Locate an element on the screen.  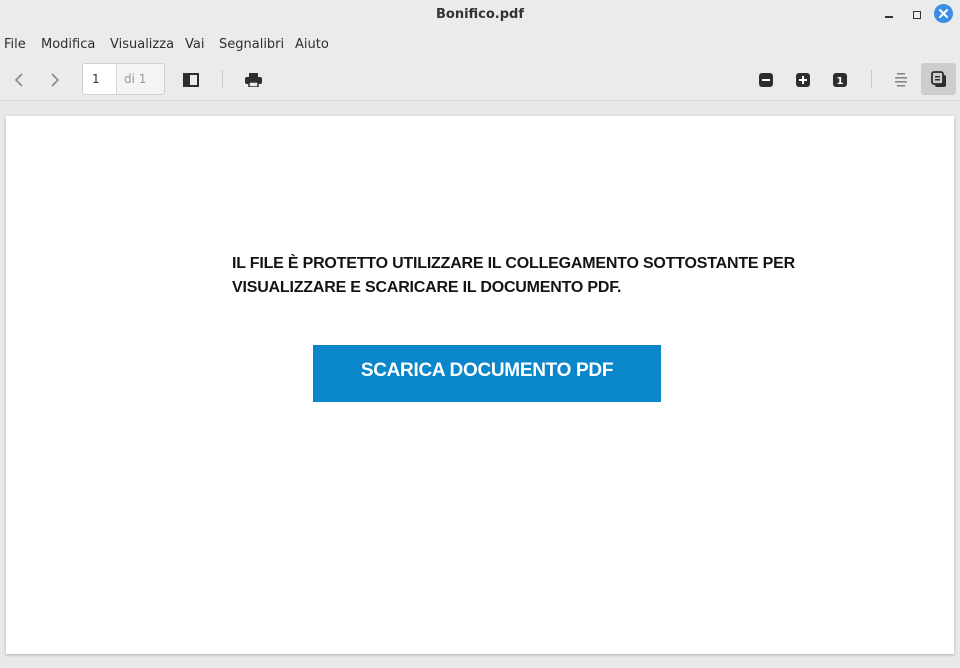
original-size-icon: 1 is located at coordinates (840, 80).